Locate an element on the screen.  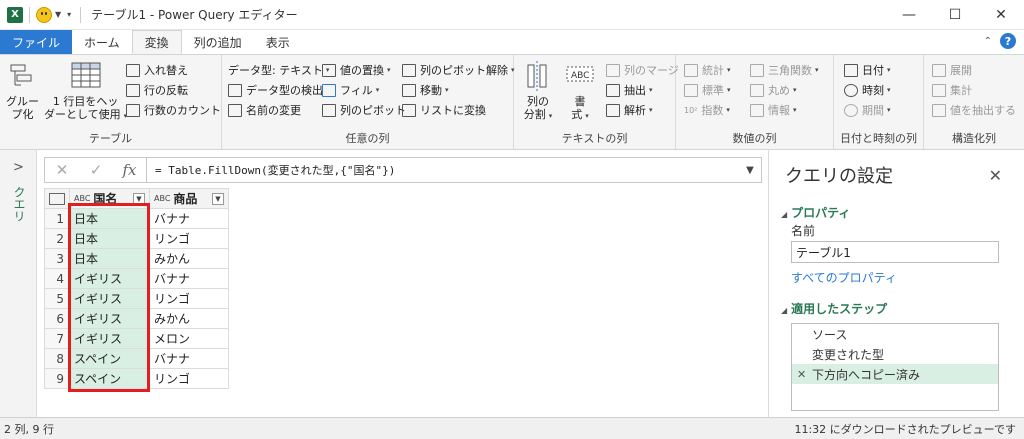
properties-section-header: ◢ プロパティ is located at coordinates (815, 212).